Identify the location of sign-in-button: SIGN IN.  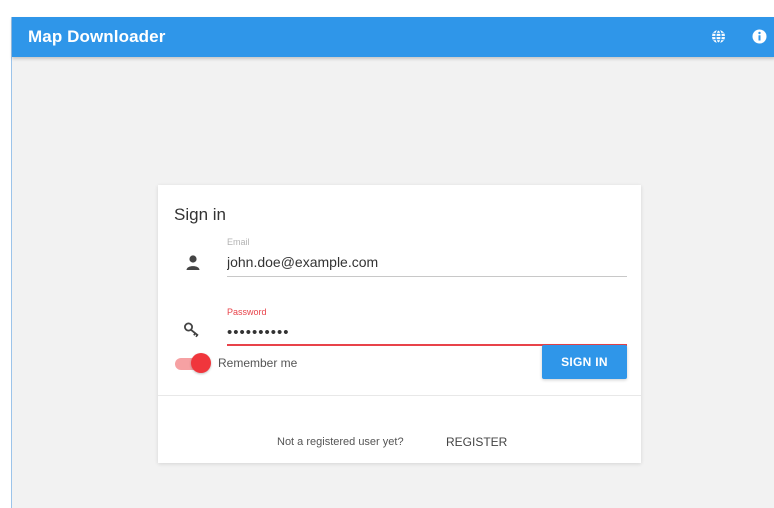
(584, 362).